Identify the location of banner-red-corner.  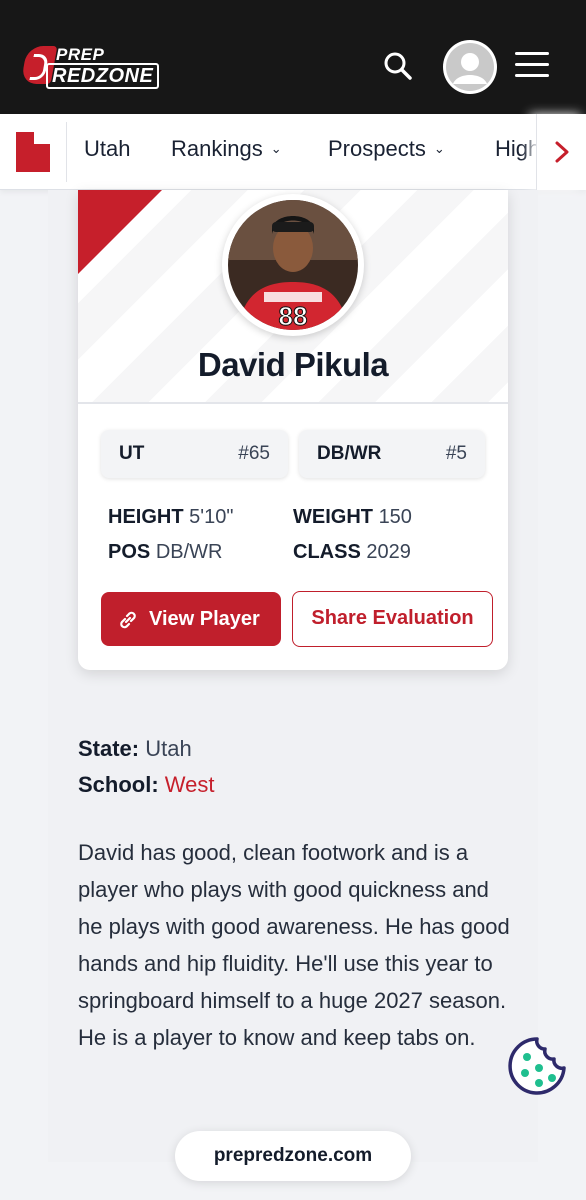
(120, 232).